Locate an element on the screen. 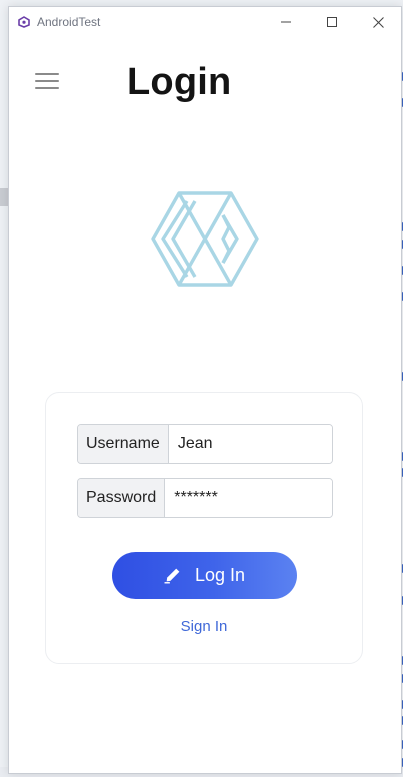 The width and height of the screenshot is (403, 777). window-title: AndroidTest is located at coordinates (69, 22).